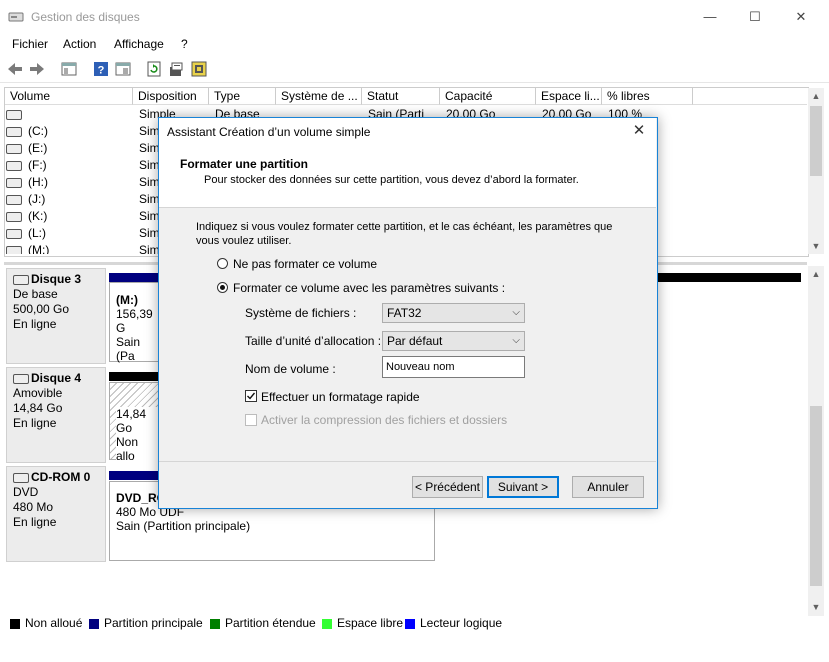 The image size is (829, 662). What do you see at coordinates (199, 69) in the screenshot?
I see `settings-icon` at bounding box center [199, 69].